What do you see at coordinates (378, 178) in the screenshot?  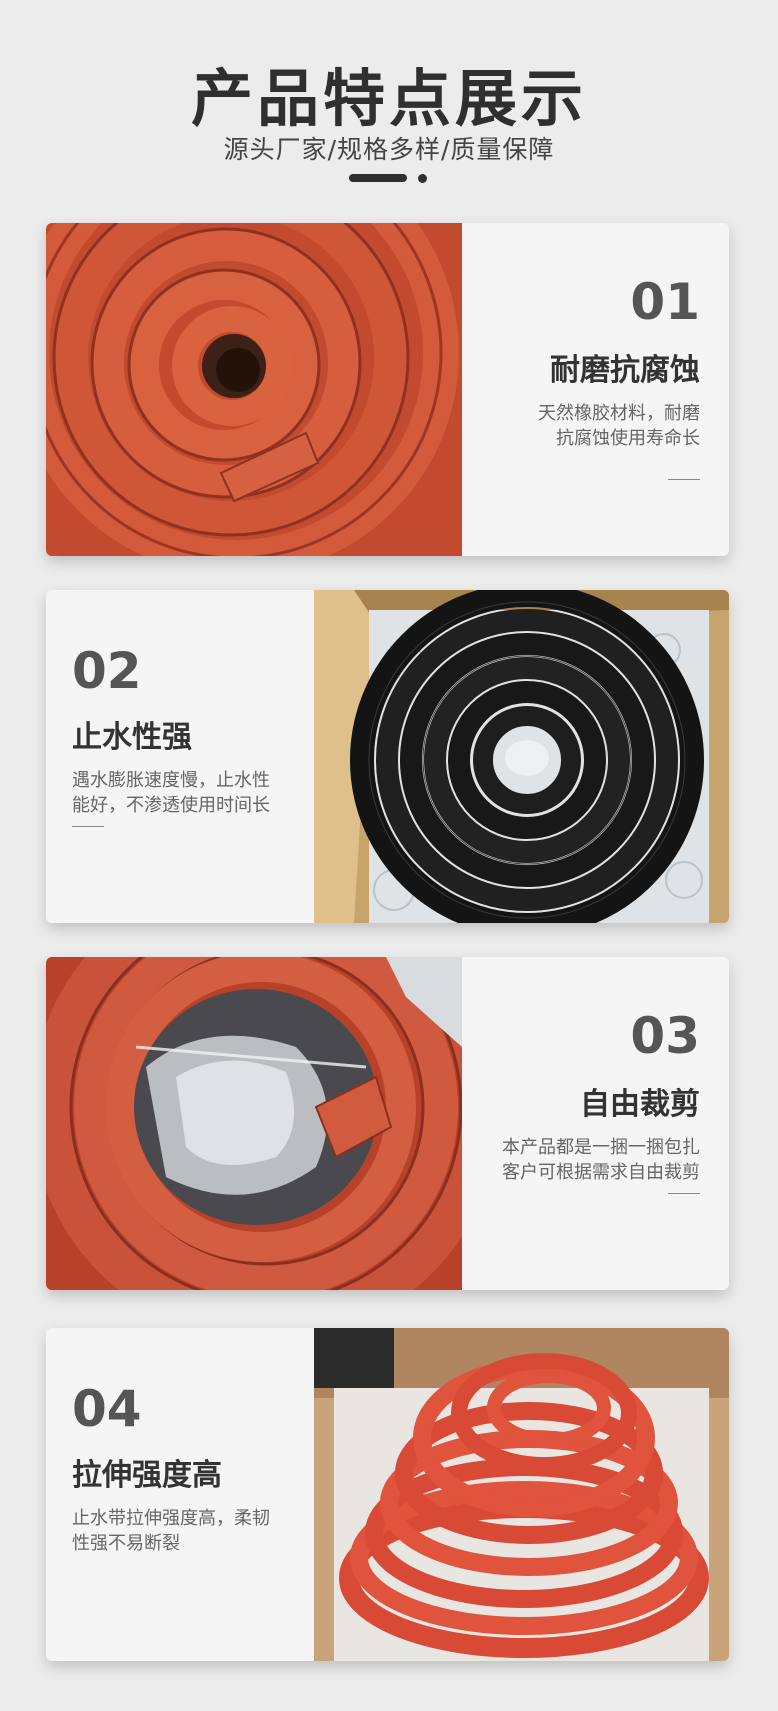 I see `title-decoration-bar` at bounding box center [378, 178].